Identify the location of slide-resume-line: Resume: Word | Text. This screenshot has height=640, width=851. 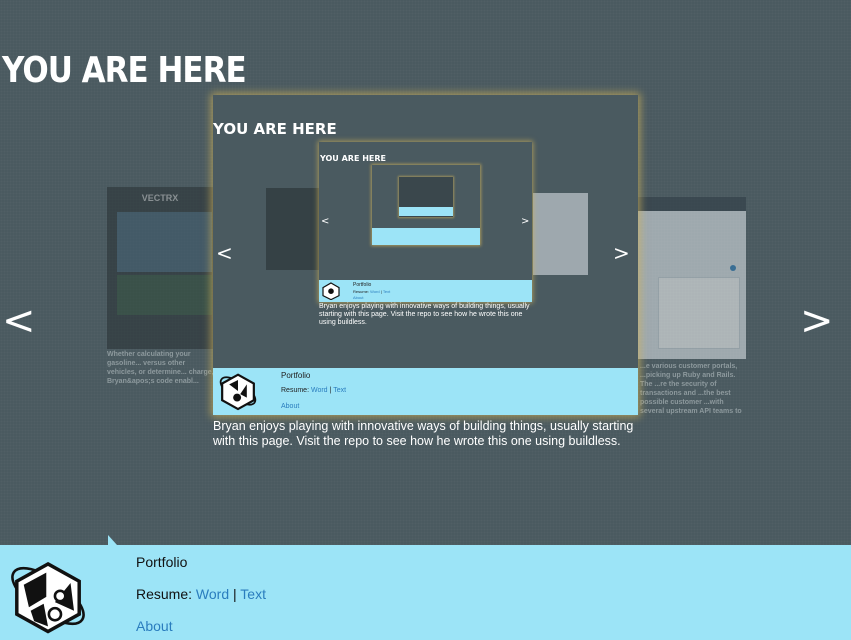
(314, 390).